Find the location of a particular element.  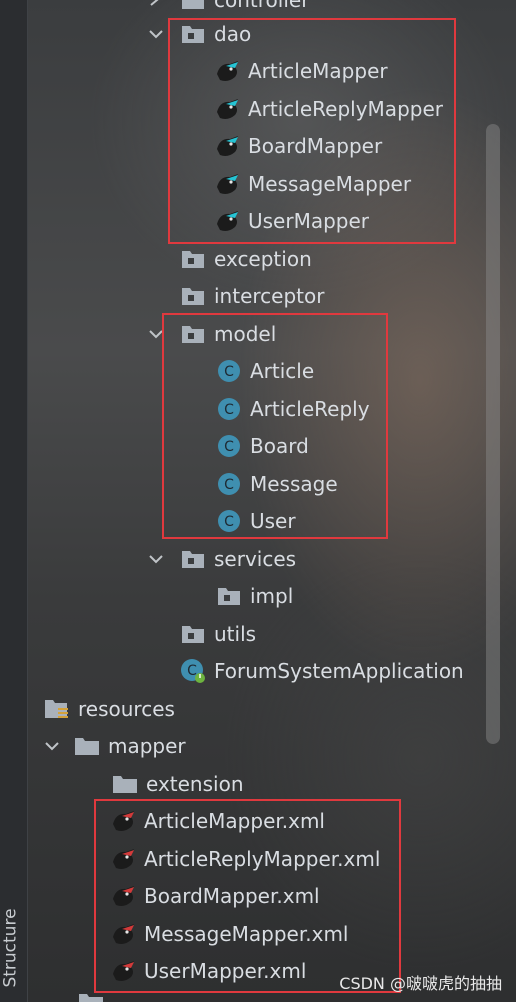

tree-item-interceptor: interceptor is located at coordinates (252, 296).